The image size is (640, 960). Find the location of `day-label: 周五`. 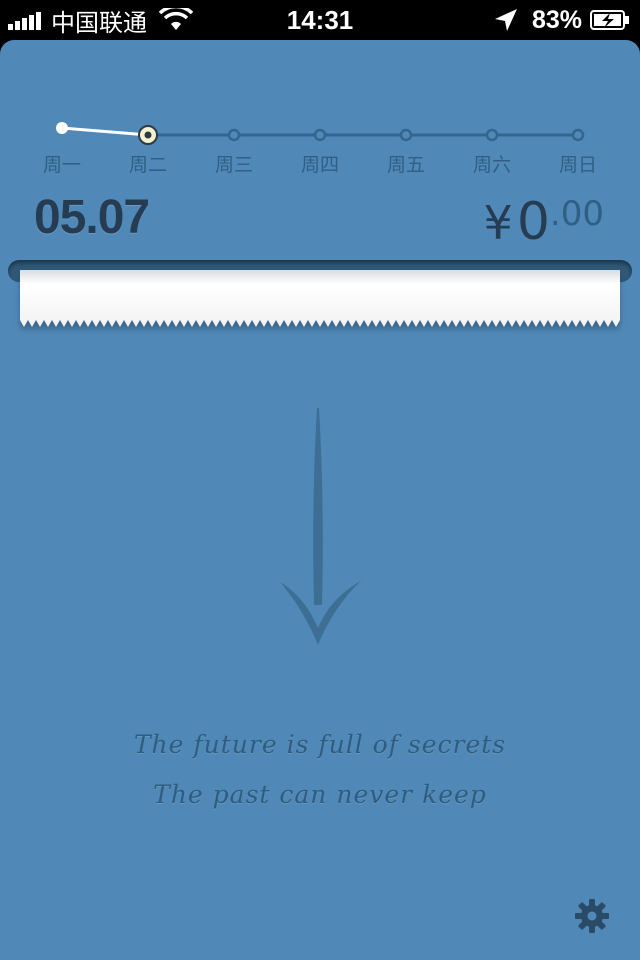

day-label: 周五 is located at coordinates (406, 163).